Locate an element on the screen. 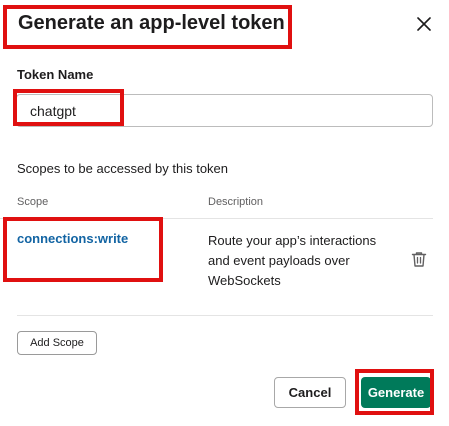 The image size is (449, 426). add-scope-button: Add Scope is located at coordinates (57, 343).